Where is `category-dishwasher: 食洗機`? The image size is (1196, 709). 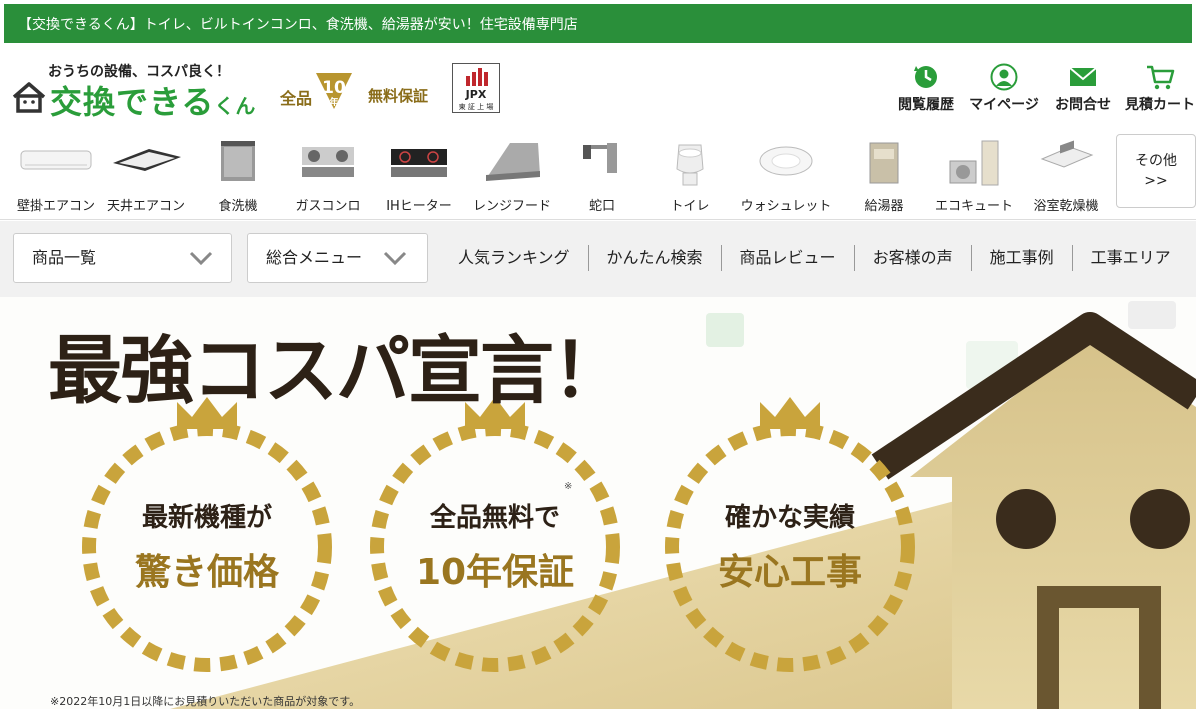
category-dishwasher: 食洗機 is located at coordinates (238, 175).